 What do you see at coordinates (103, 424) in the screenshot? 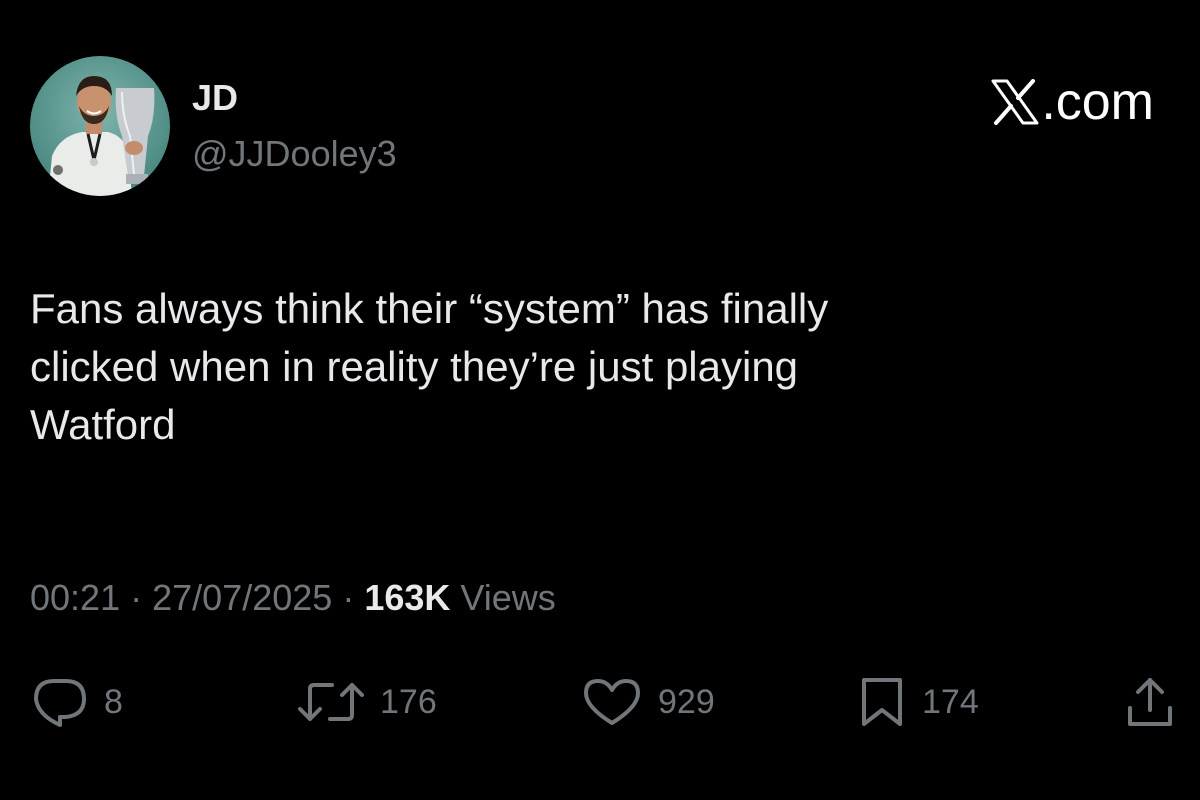
I see `tweet-text-line: Watford` at bounding box center [103, 424].